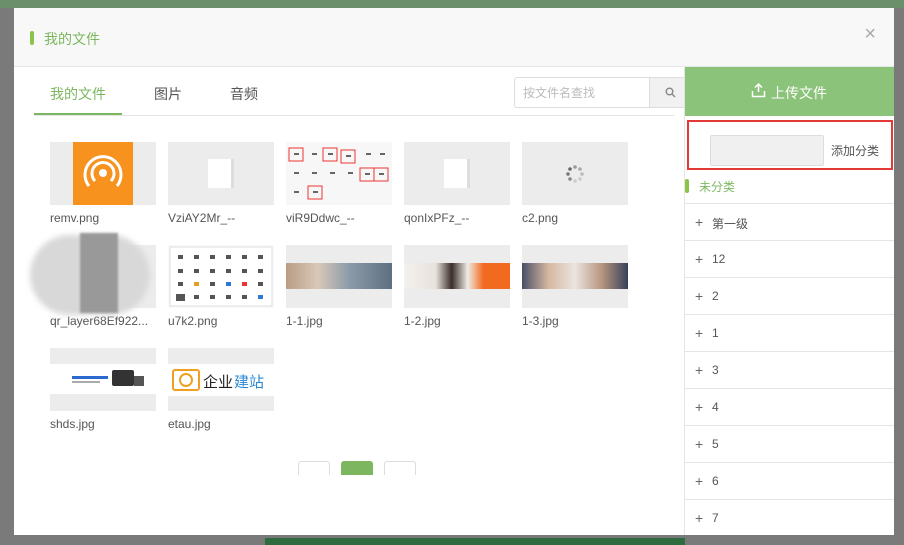 This screenshot has width=904, height=545. What do you see at coordinates (249, 382) in the screenshot?
I see `logo-text-build: 建站` at bounding box center [249, 382].